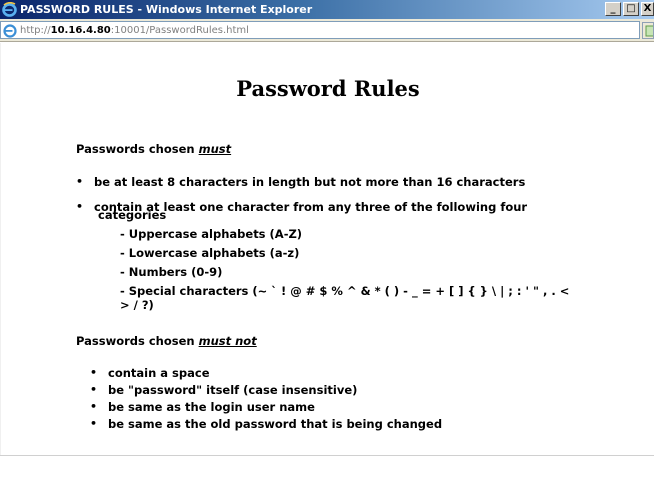 This screenshot has width=654, height=483. I want to click on must-not-rule-text: be "password" itself (case insensitive), so click(233, 390).